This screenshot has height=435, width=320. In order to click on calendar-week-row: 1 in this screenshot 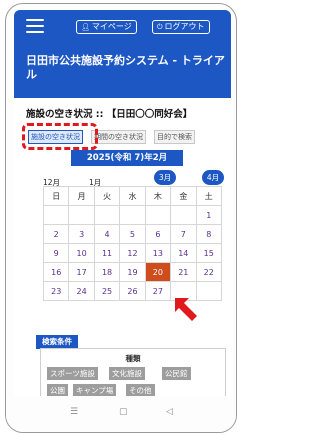, I will do `click(132, 215)`.